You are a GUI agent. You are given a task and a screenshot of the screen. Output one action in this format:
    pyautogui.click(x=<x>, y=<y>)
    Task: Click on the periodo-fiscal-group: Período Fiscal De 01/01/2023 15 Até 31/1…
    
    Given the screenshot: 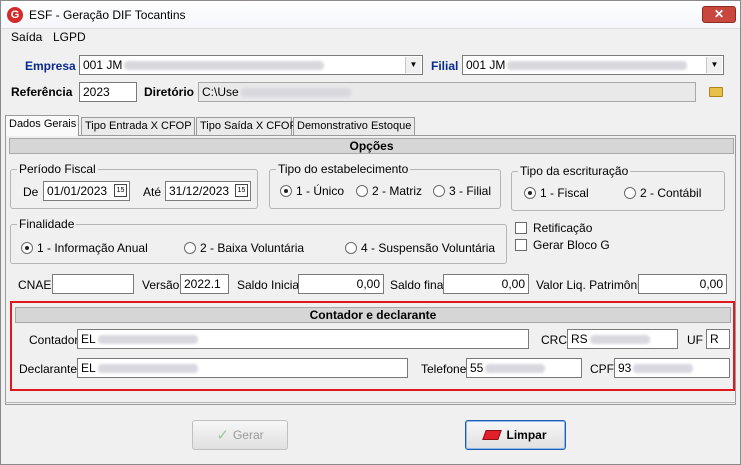 What is the action you would take?
    pyautogui.click(x=134, y=185)
    